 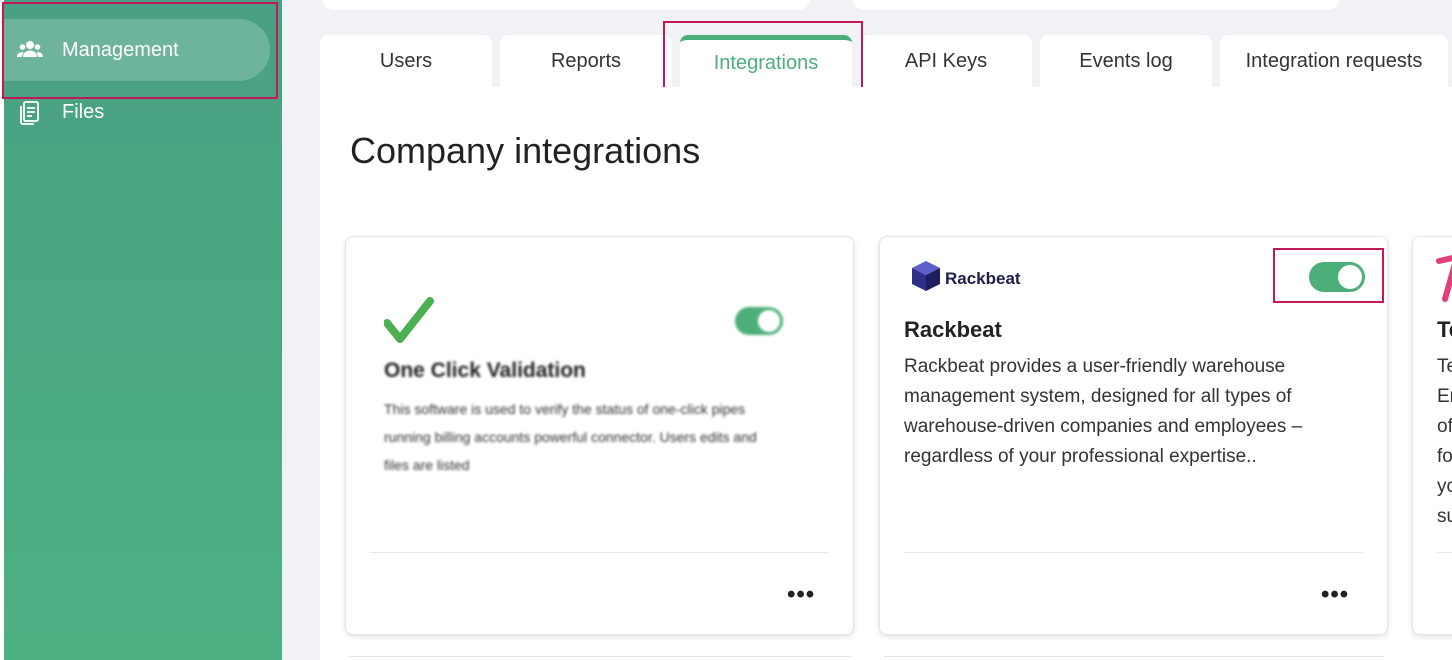 What do you see at coordinates (1444, 426) in the screenshot?
I see `desc-line: of` at bounding box center [1444, 426].